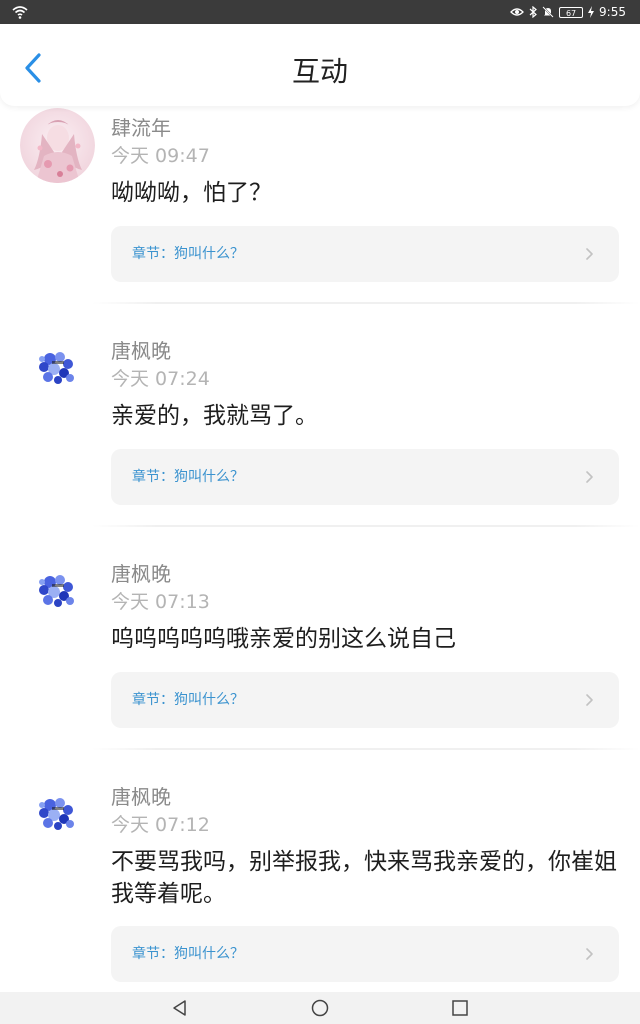 Image resolution: width=640 pixels, height=1024 pixels. What do you see at coordinates (283, 639) in the screenshot?
I see `comment-text: 呜呜呜呜呜哦亲爱的别这么说自己` at bounding box center [283, 639].